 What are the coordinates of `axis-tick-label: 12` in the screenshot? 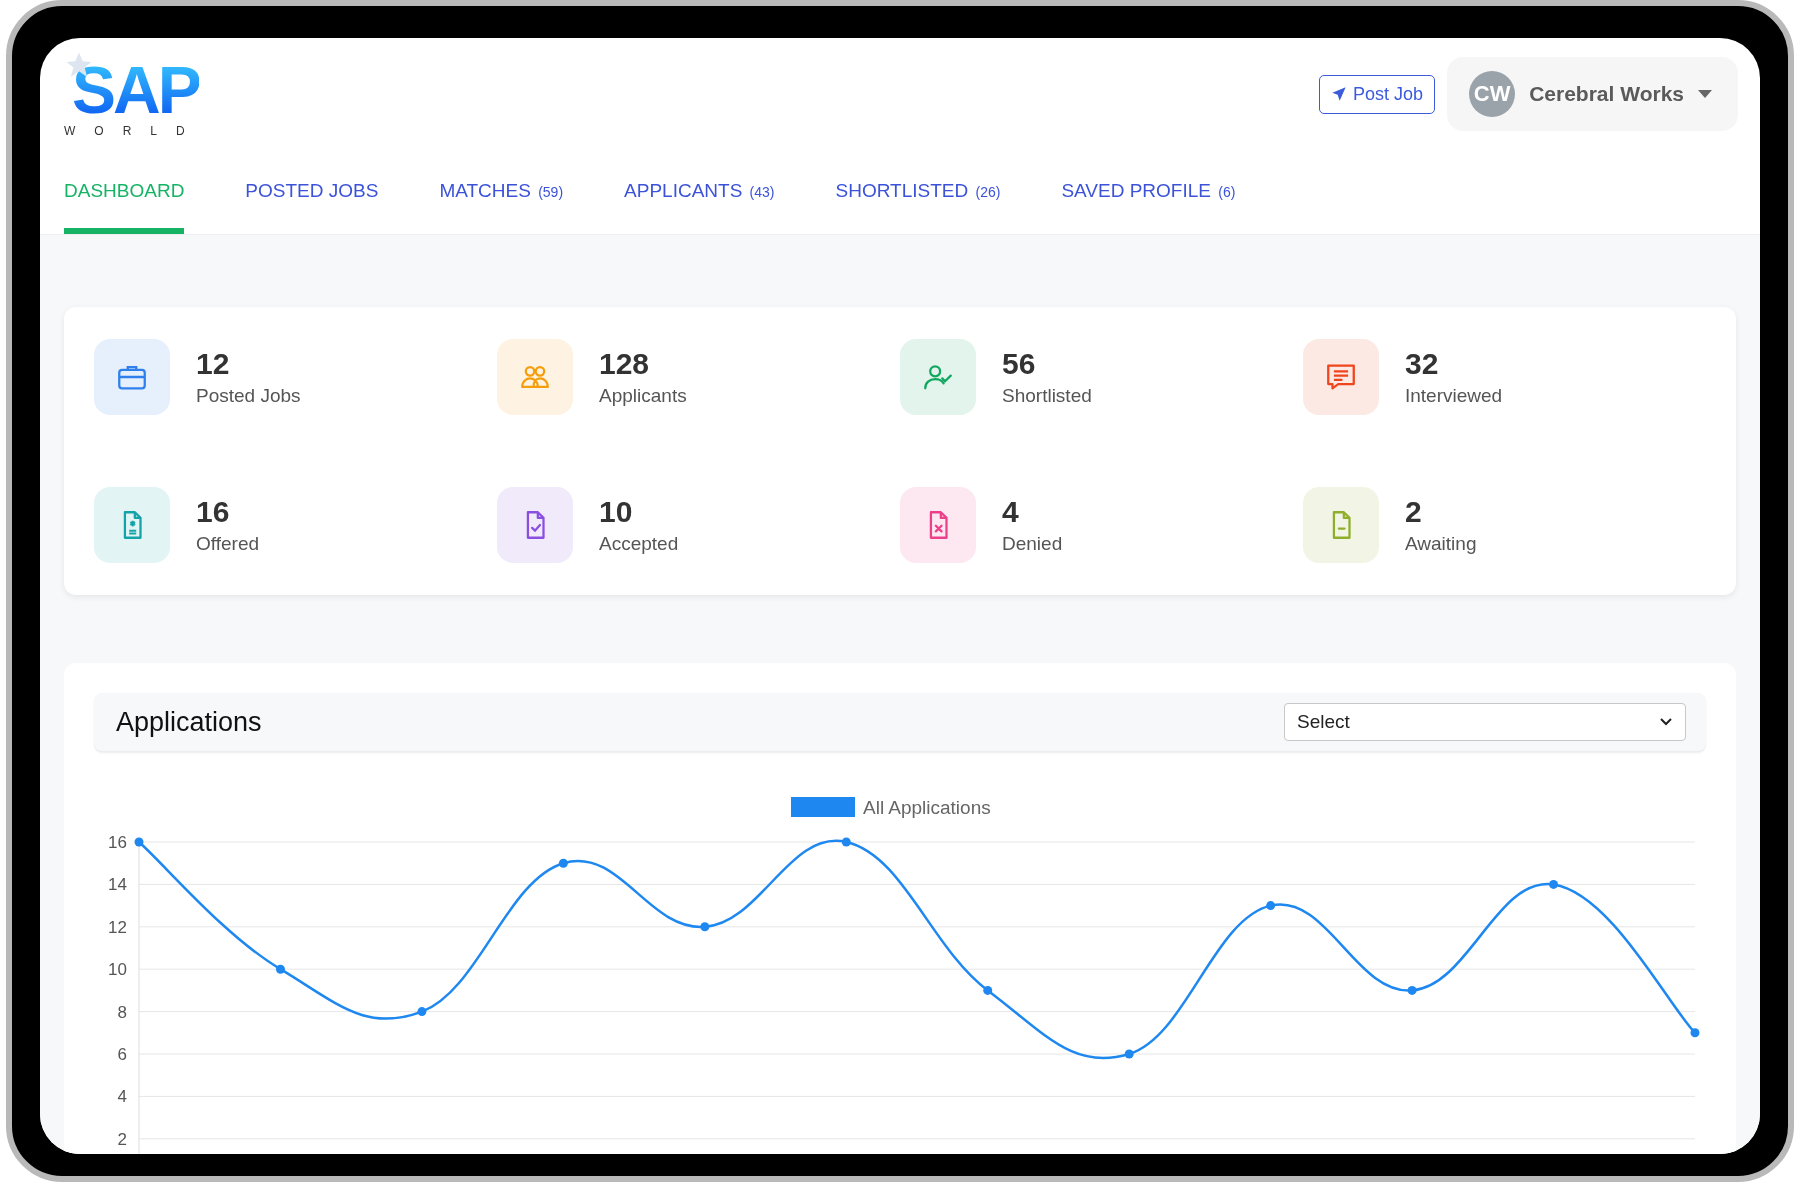 It's located at (117, 927).